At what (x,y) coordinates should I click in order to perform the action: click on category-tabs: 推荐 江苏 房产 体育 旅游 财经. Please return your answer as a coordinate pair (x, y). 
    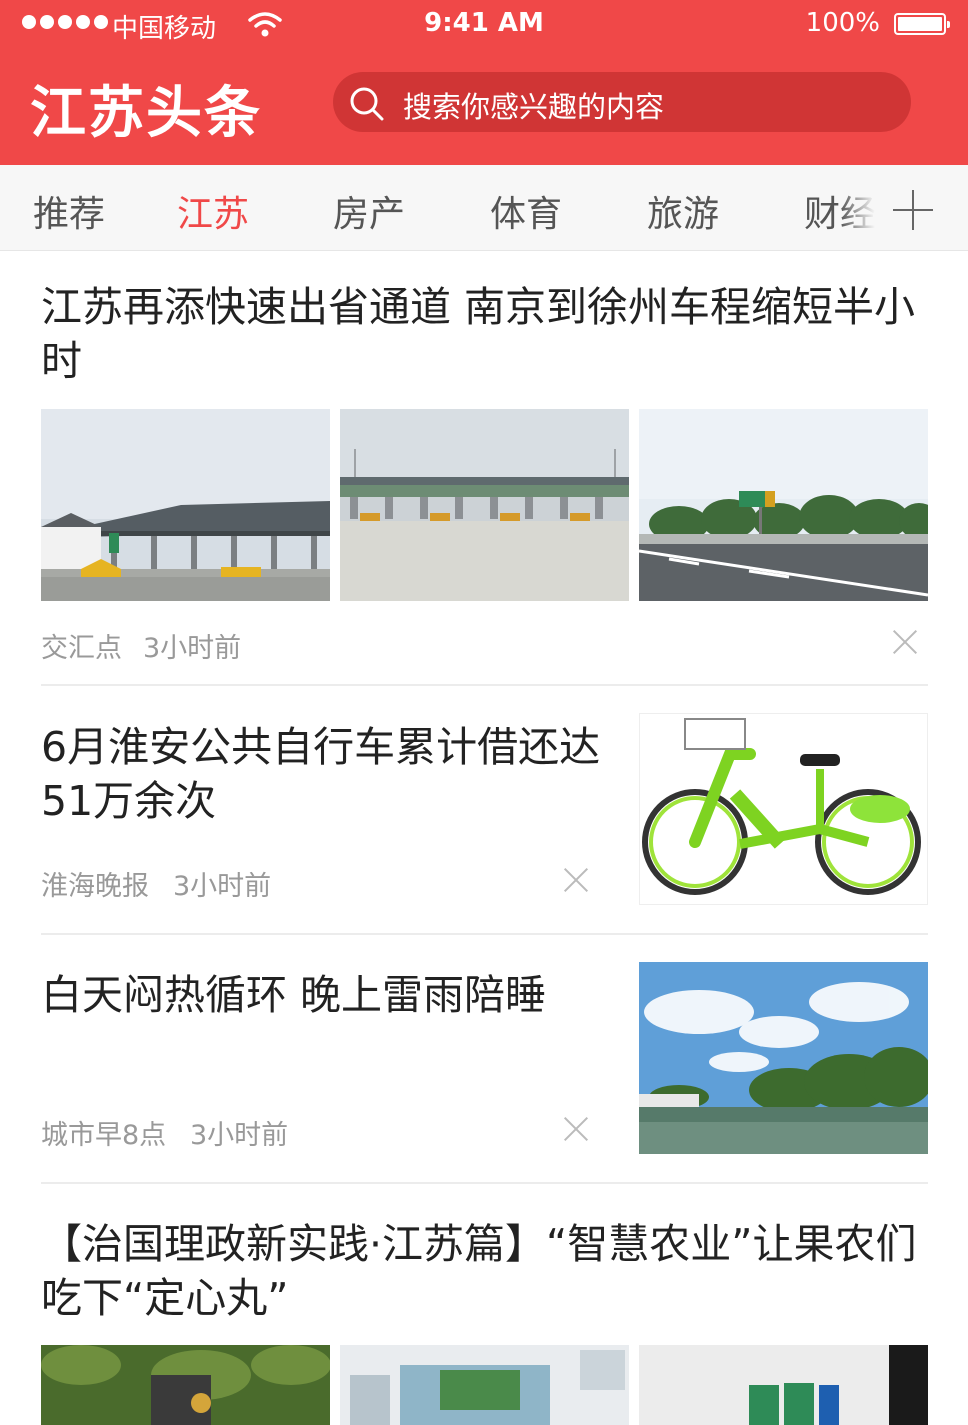
    Looking at the image, I should click on (484, 208).